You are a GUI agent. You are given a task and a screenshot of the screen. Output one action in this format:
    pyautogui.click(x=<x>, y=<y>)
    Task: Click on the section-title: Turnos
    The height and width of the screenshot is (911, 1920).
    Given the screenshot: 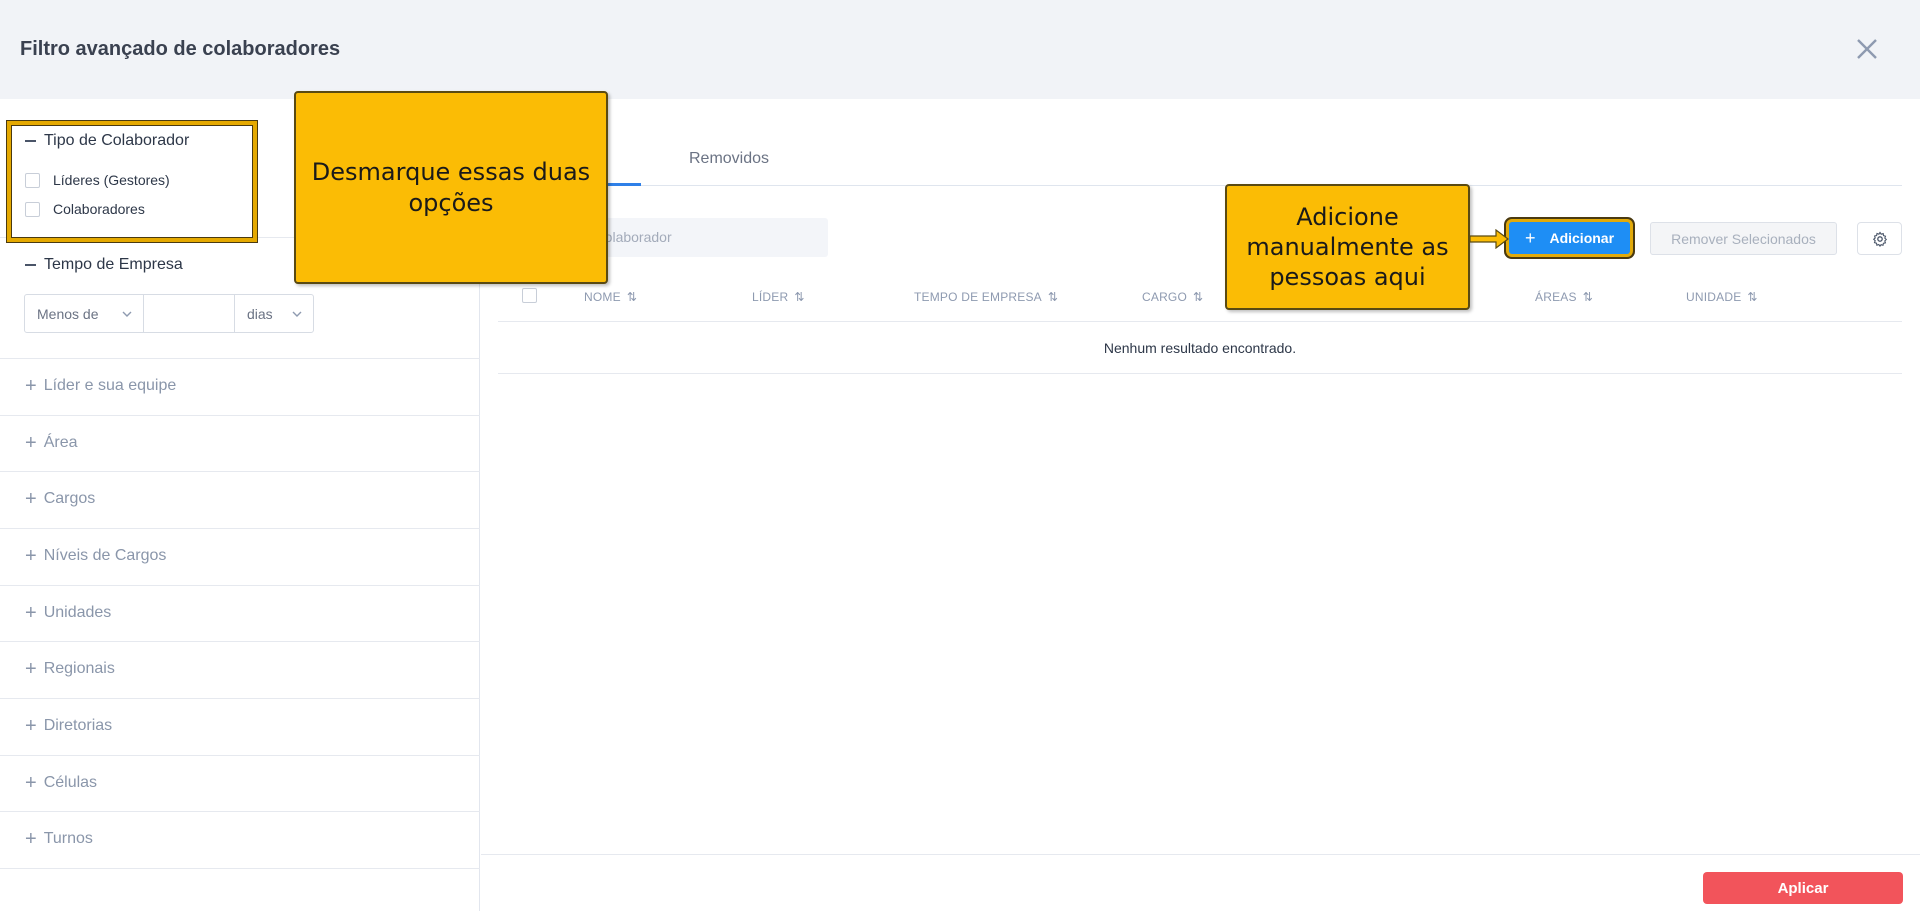 What is the action you would take?
    pyautogui.click(x=68, y=838)
    